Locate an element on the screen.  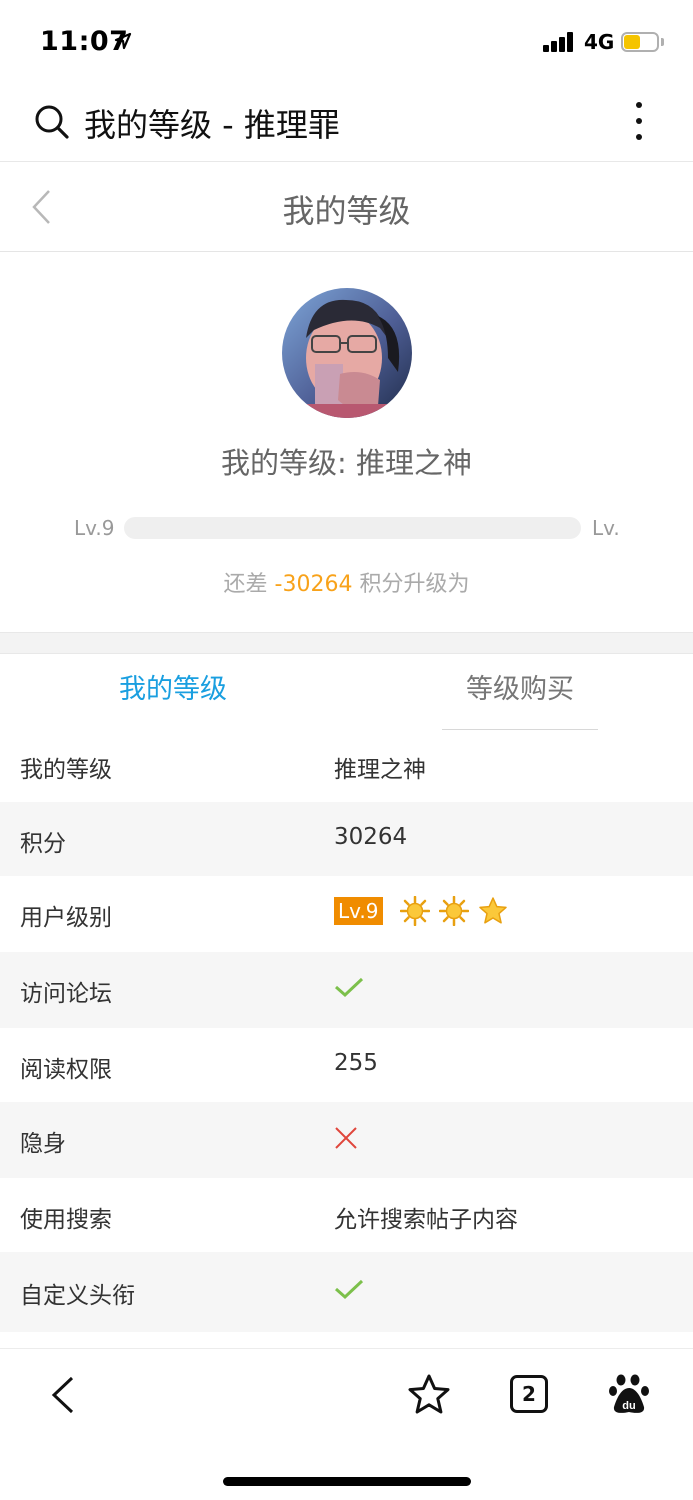
table-row: 隐身 is located at coordinates (346, 1140).